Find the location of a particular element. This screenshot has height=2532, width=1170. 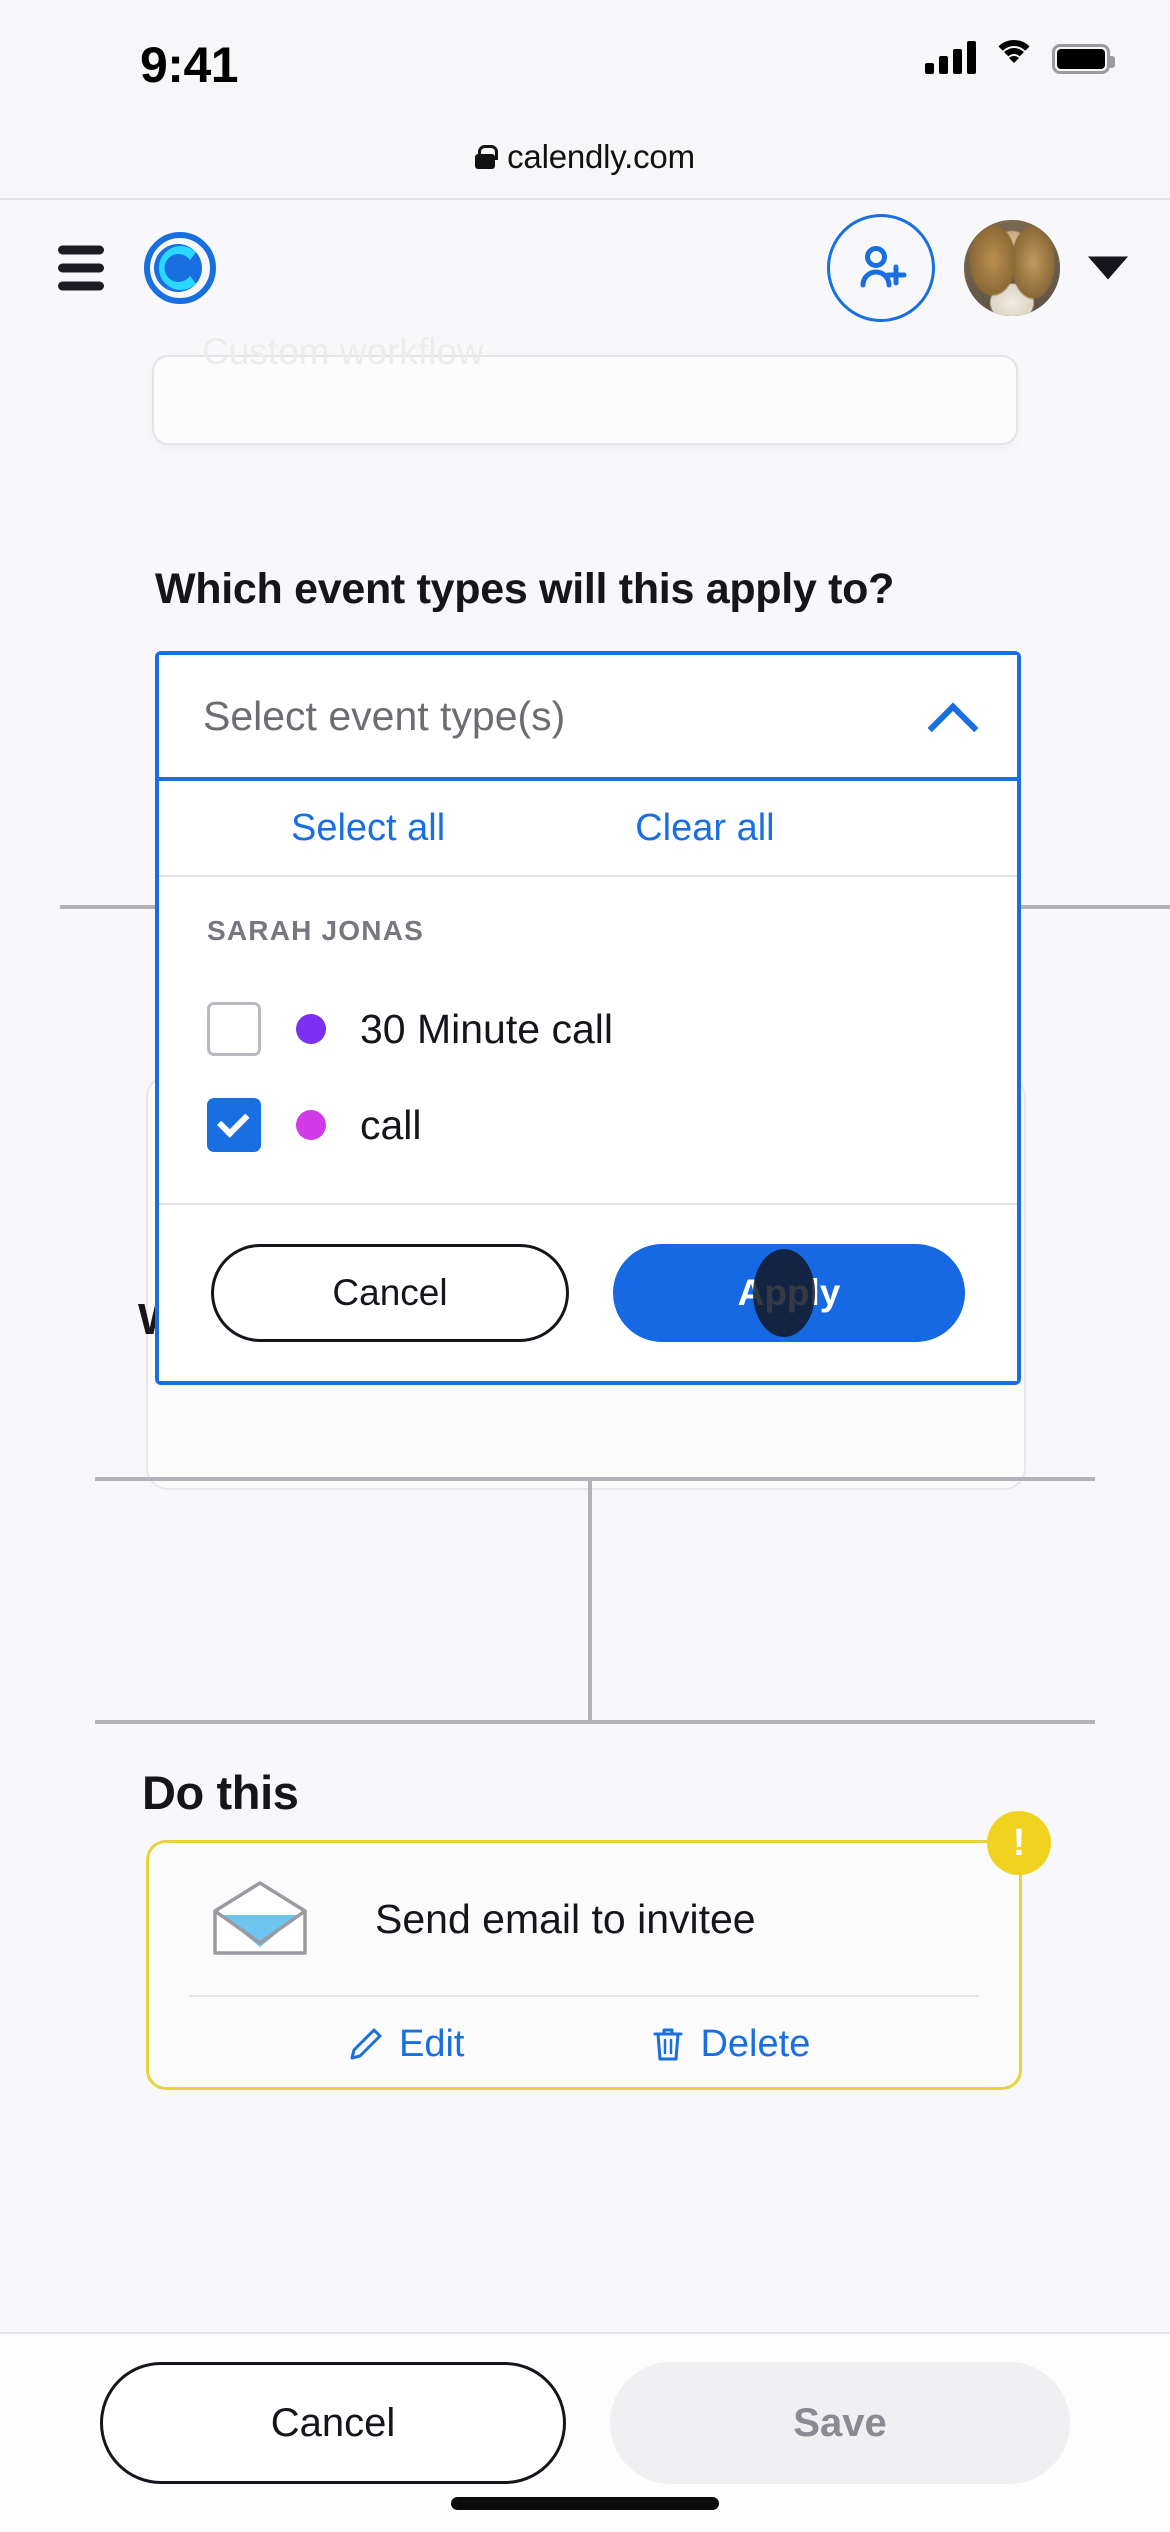

edit-button: Edit is located at coordinates (406, 2044).